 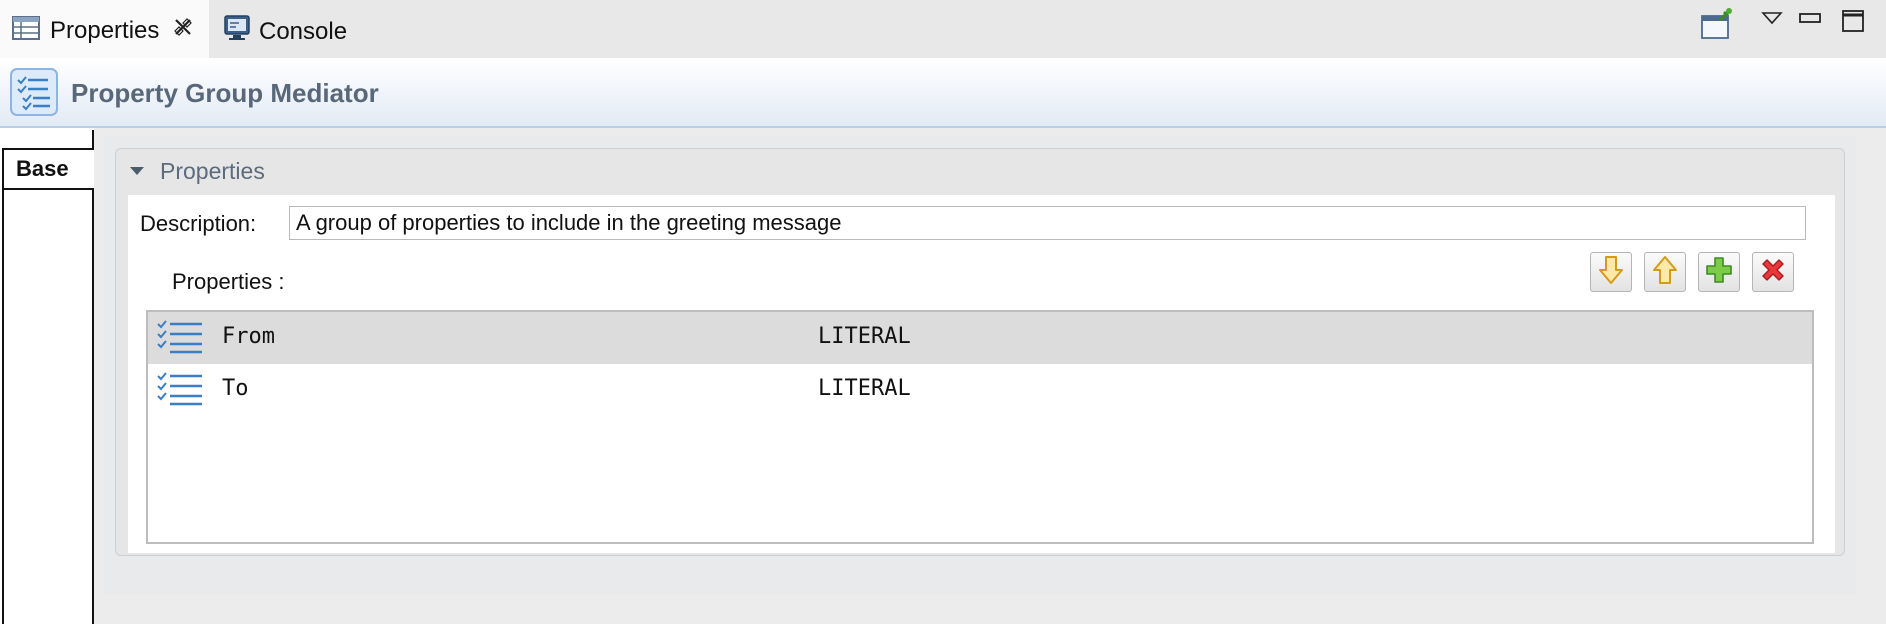 I want to click on view-tab-bar: Properties Console, so click(x=943, y=29).